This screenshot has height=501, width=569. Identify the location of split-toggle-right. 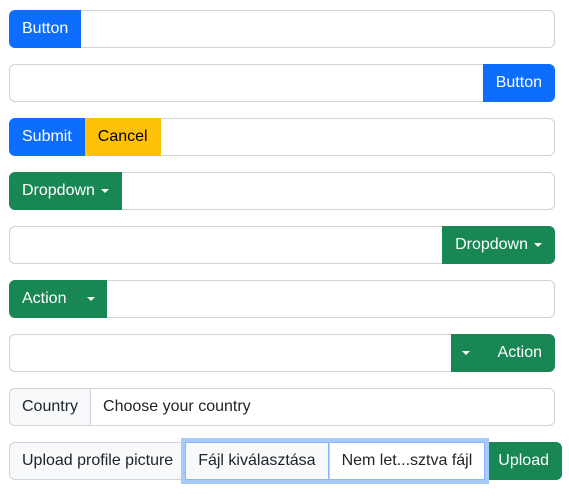
(465, 353).